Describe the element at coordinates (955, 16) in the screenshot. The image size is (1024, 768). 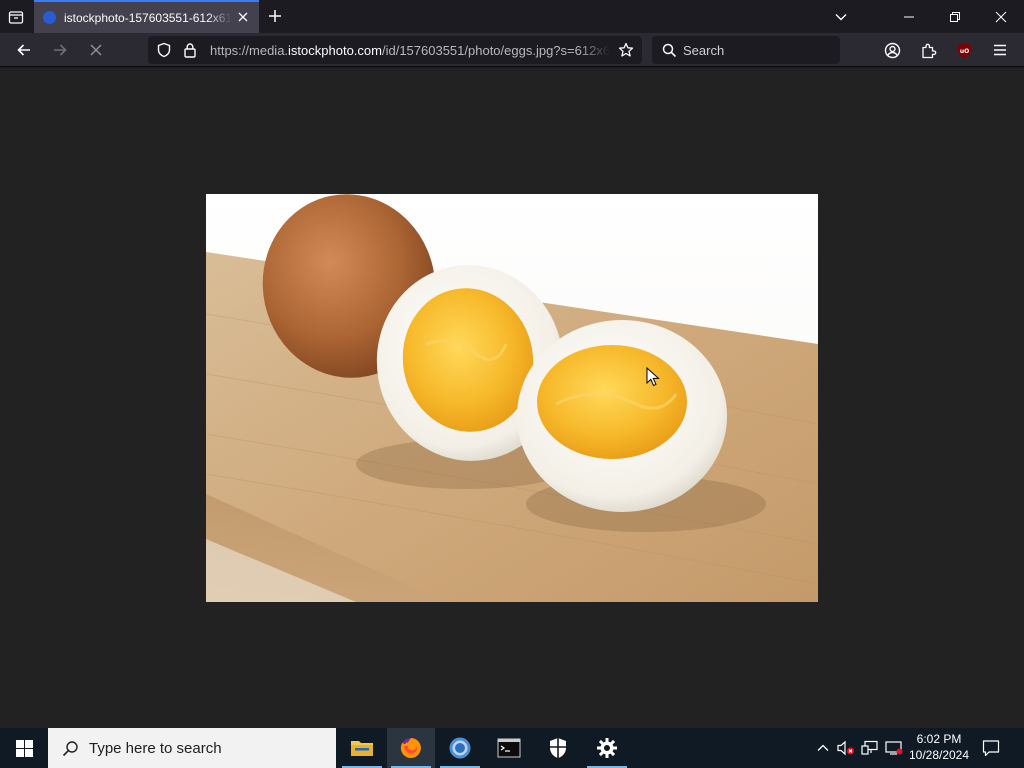
I see `restore-icon` at that location.